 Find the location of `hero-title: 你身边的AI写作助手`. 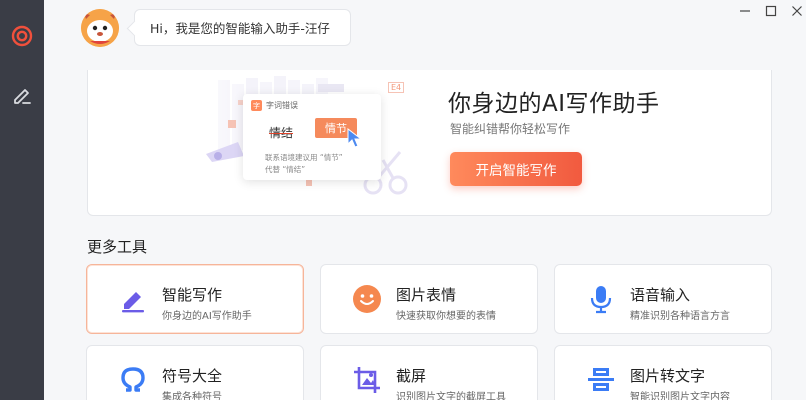

hero-title: 你身边的AI写作助手 is located at coordinates (554, 104).